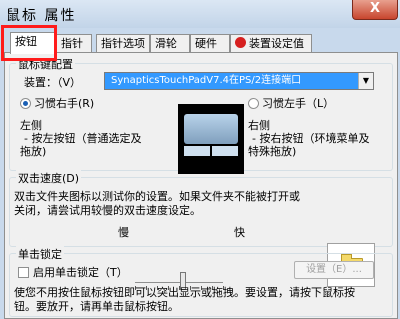  I want to click on click-lock-option: 启用单击锁定（T）, so click(73, 272).